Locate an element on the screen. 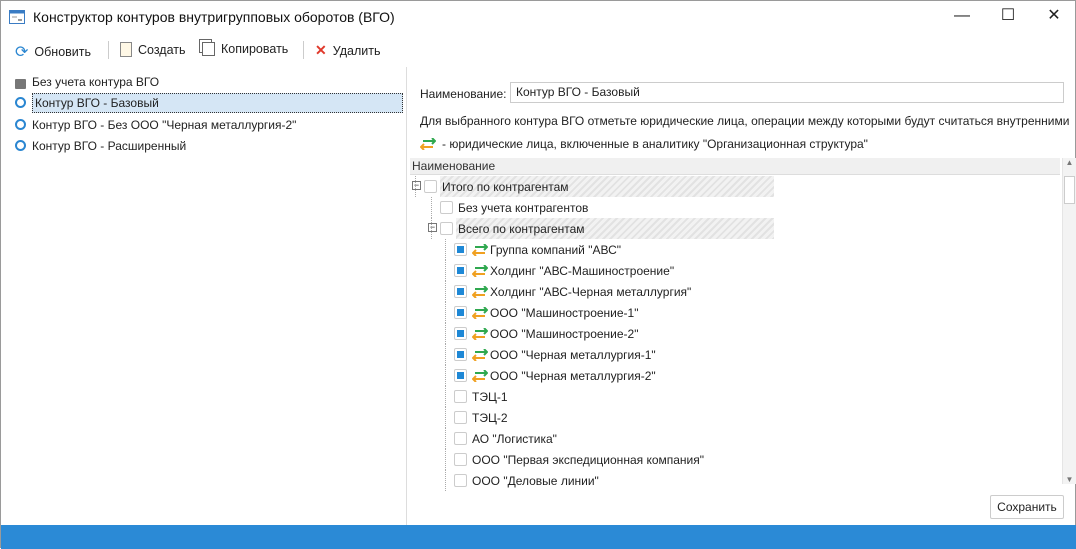 Image resolution: width=1076 pixels, height=549 pixels. tree-row: ООО "Первая экспедиционная компания" is located at coordinates (735, 459).